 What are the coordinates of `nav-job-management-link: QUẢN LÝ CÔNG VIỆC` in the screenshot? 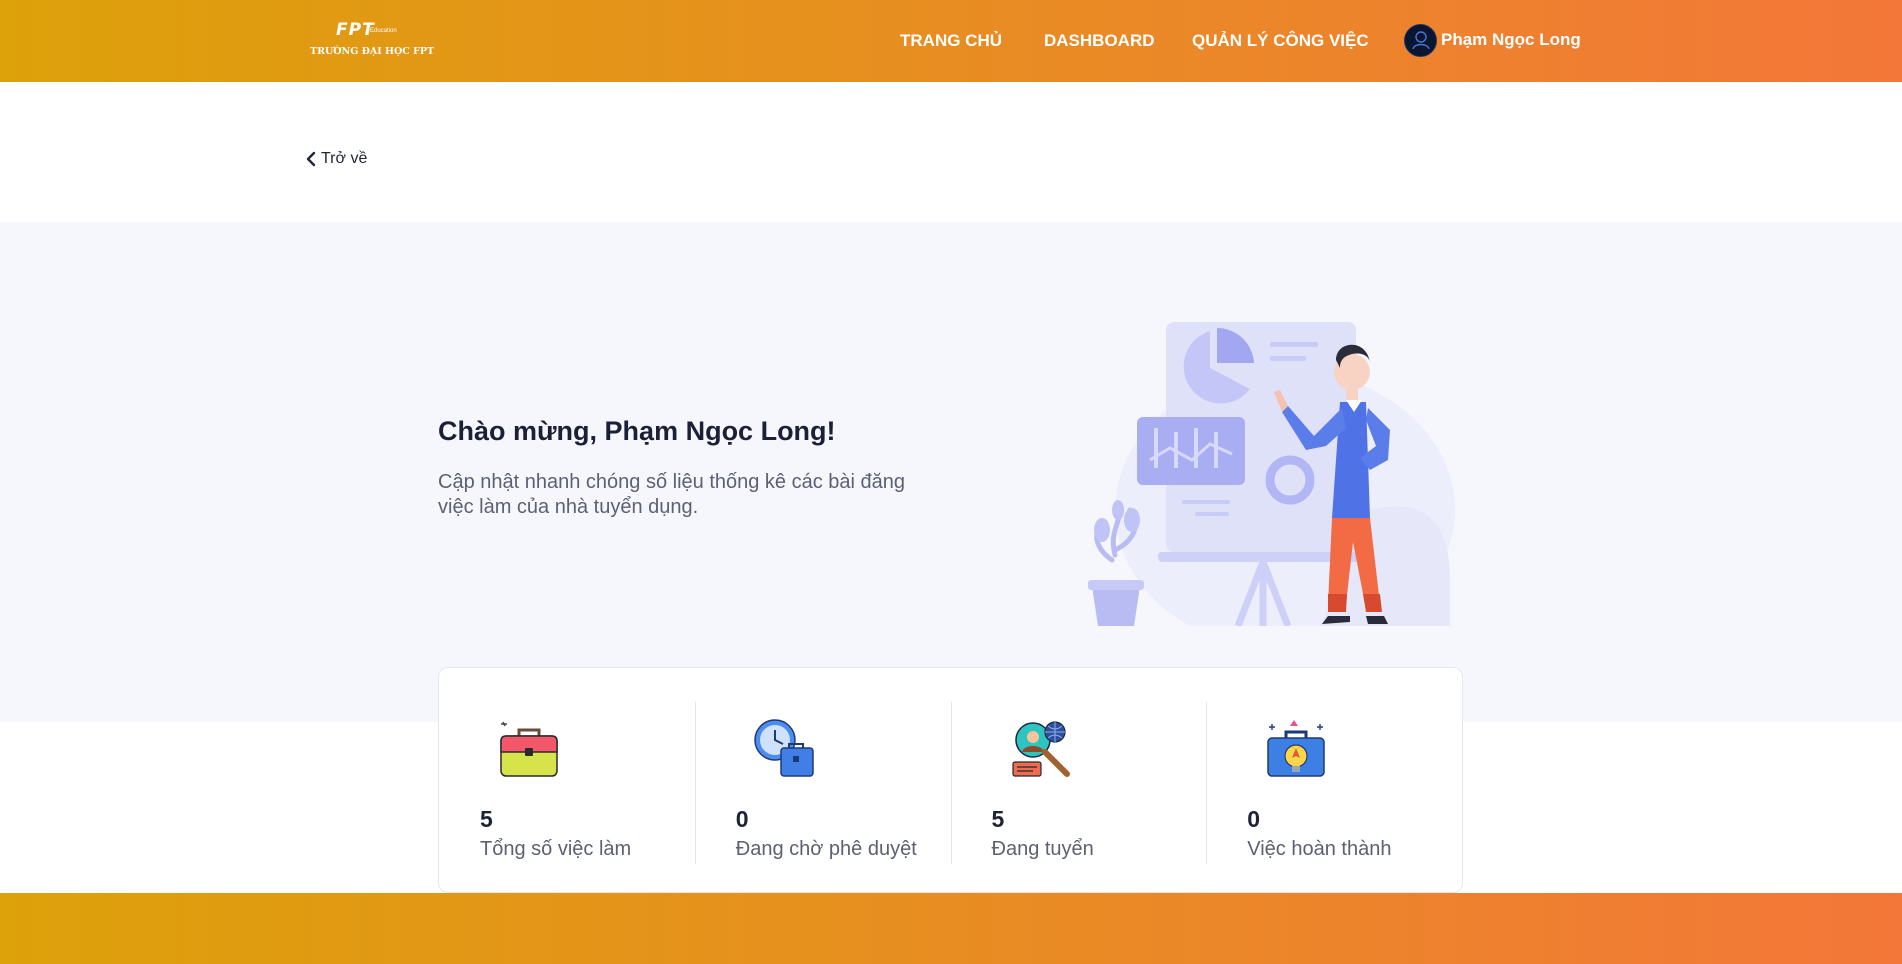 It's located at (1280, 41).